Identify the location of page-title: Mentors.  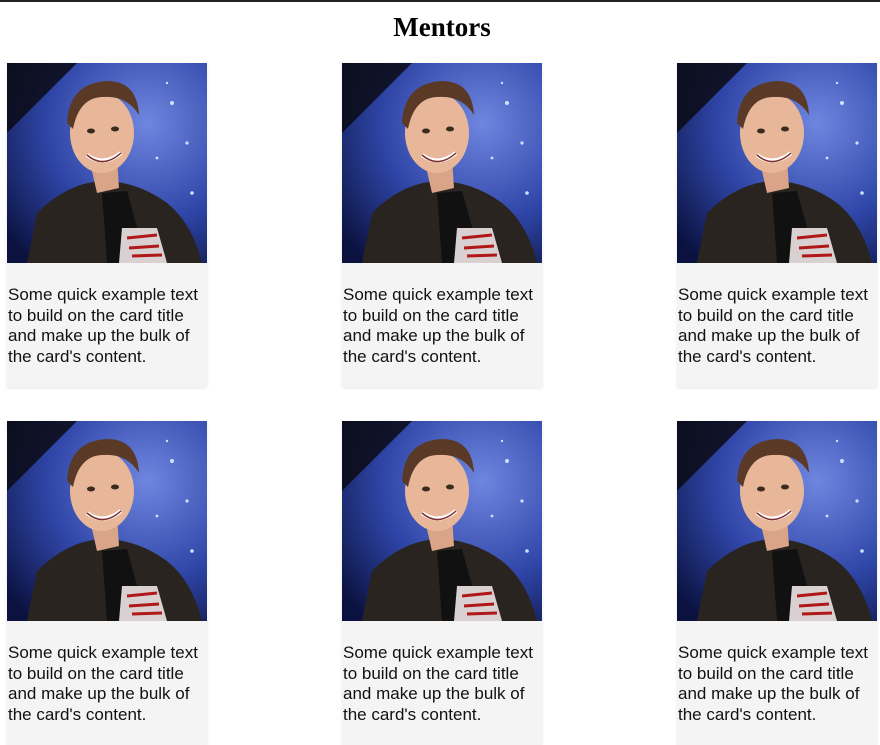
(442, 27).